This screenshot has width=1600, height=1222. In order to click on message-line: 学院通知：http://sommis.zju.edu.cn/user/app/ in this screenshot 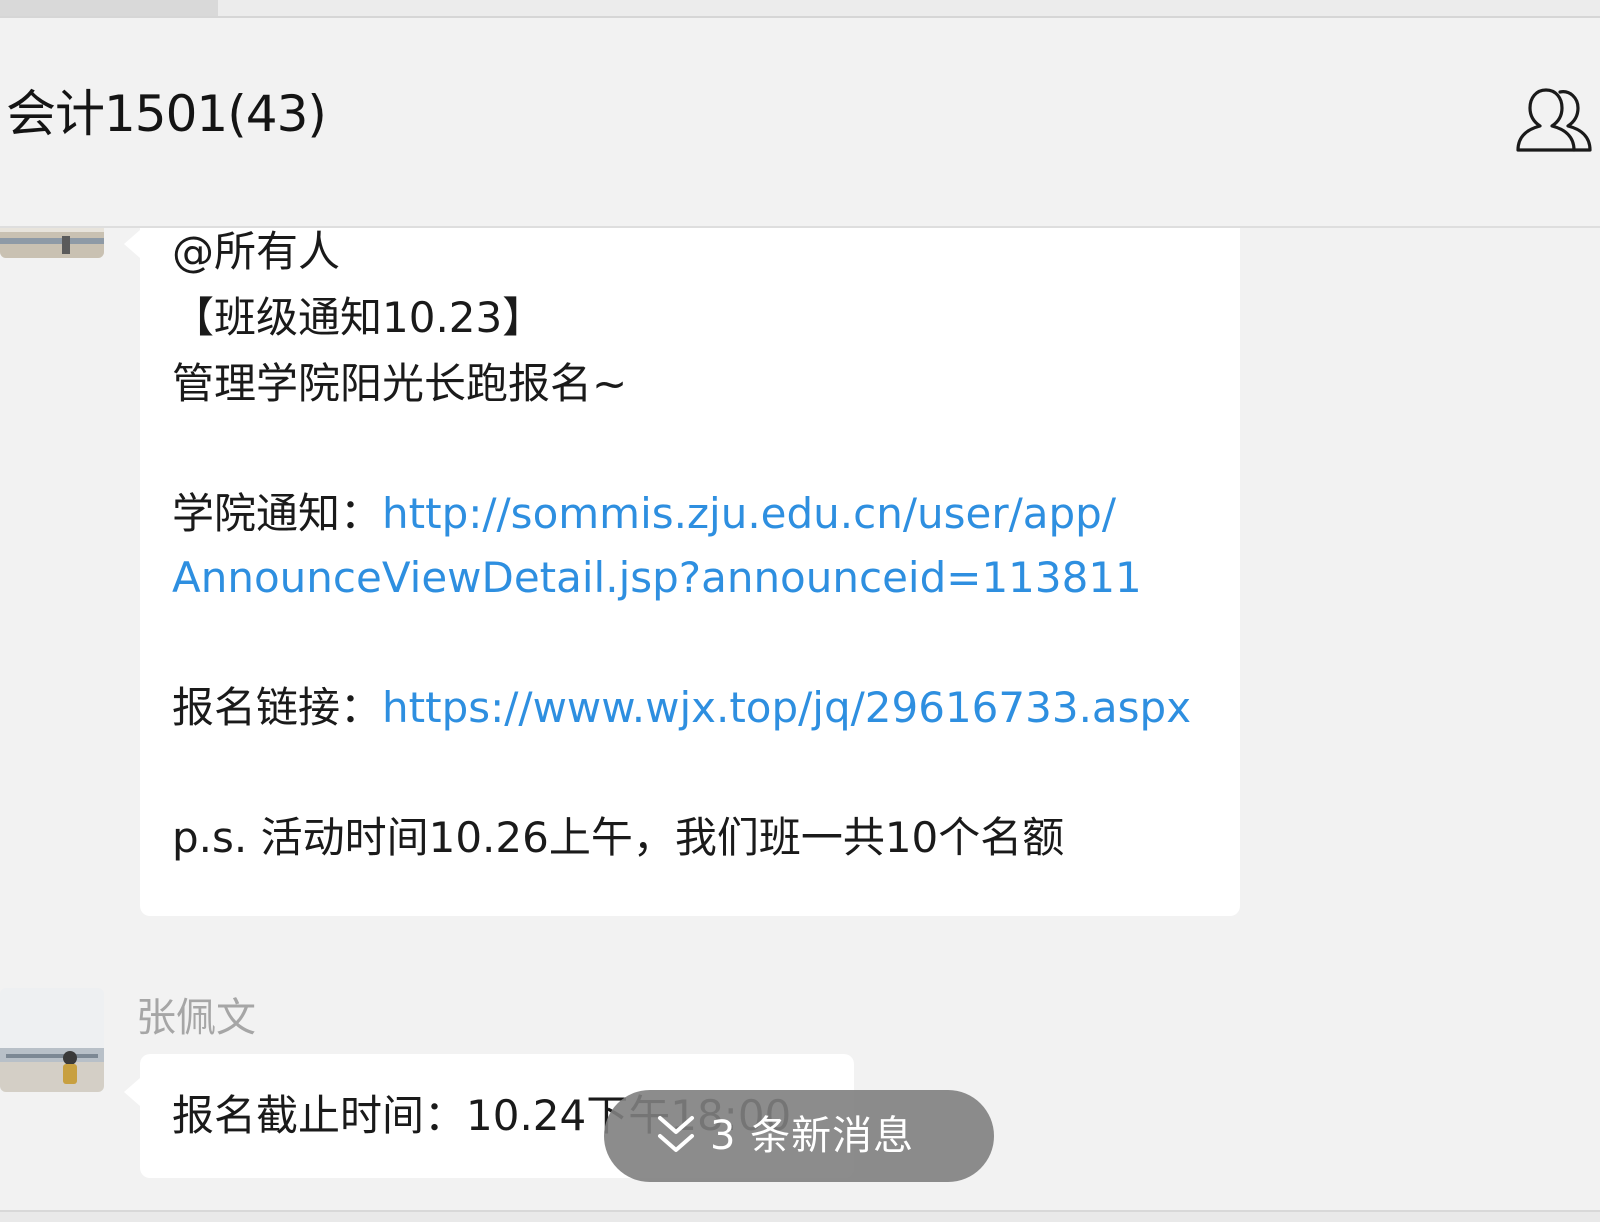, I will do `click(644, 514)`.